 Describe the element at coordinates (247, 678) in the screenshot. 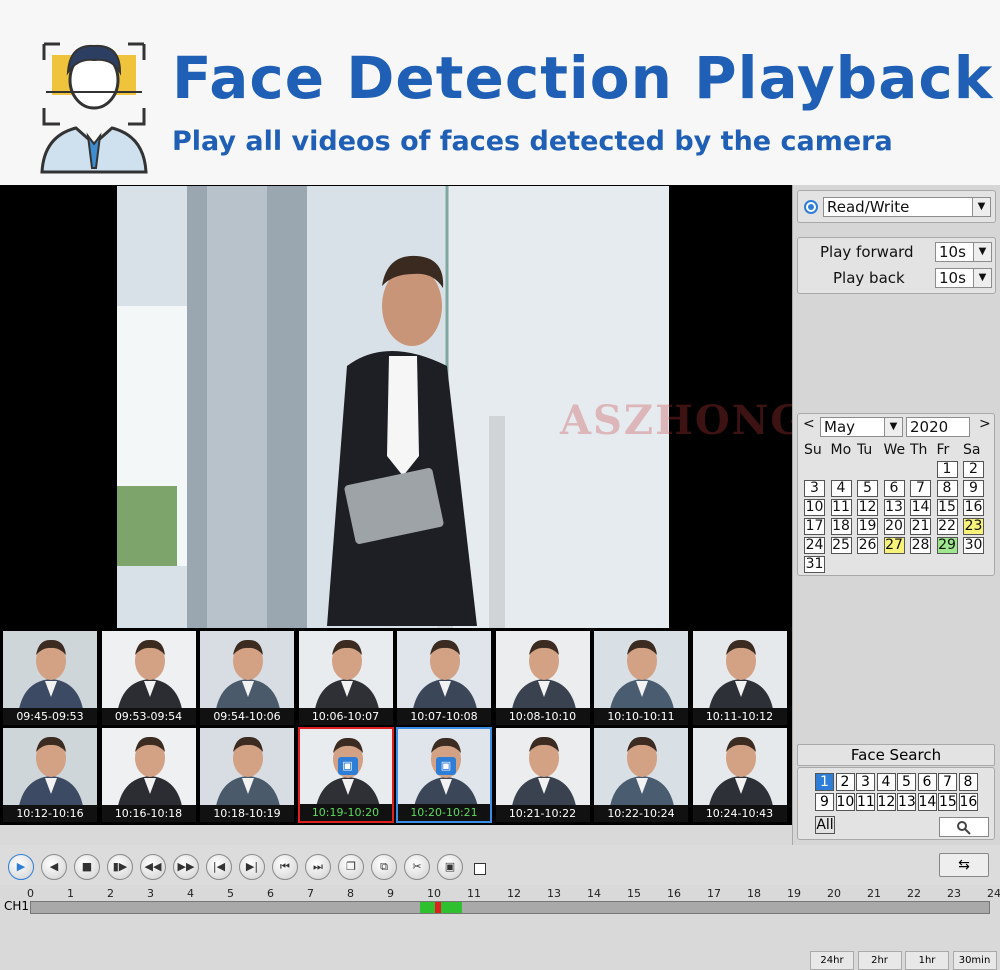

I see `face-thumbnail: 09:54-10:06` at that location.